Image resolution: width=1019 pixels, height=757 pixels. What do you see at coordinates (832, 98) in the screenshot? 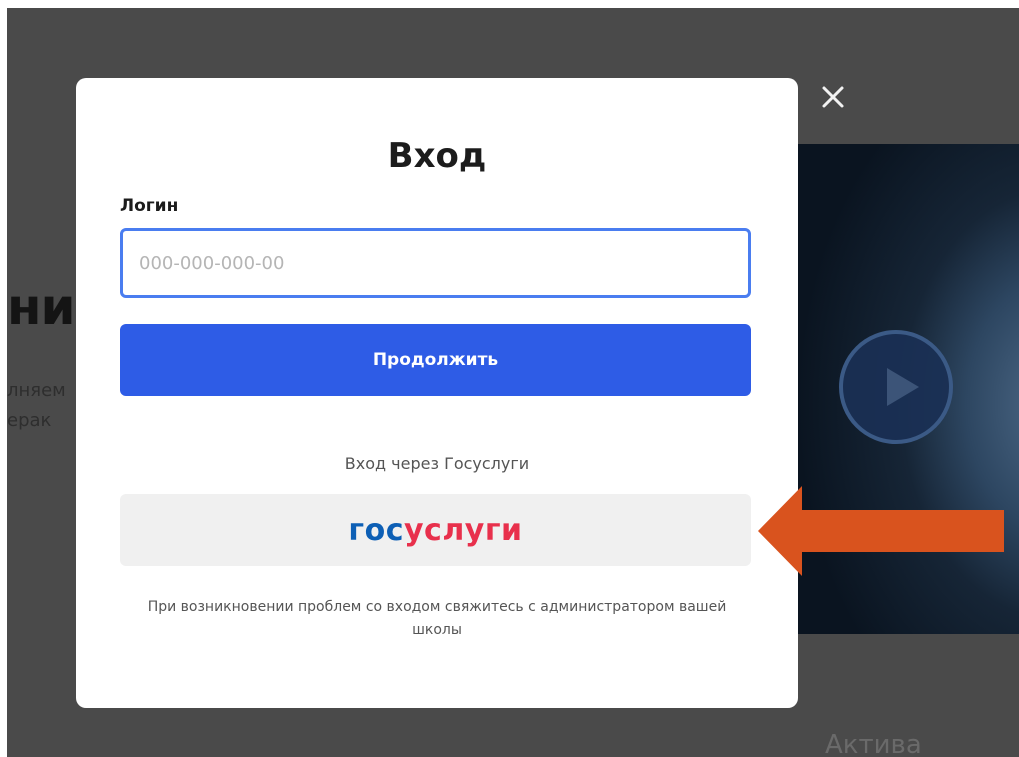
I see `close-icon` at bounding box center [832, 98].